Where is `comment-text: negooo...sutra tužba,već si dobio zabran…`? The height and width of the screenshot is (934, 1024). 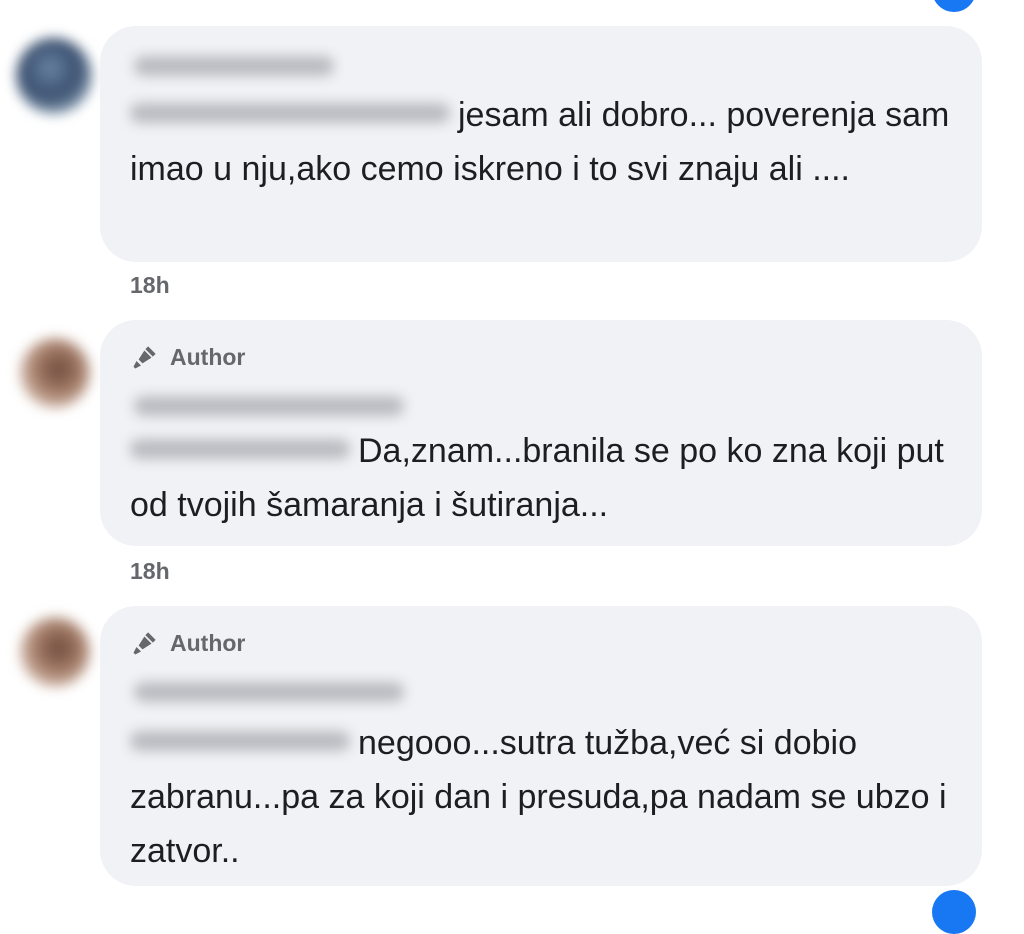 comment-text: negooo...sutra tužba,već si dobio zabran… is located at coordinates (538, 797).